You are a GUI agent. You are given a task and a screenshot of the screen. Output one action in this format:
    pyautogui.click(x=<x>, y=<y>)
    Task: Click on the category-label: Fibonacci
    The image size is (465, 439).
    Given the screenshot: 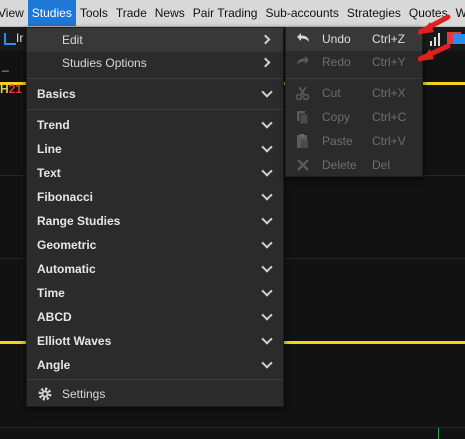 What is the action you would take?
    pyautogui.click(x=65, y=197)
    